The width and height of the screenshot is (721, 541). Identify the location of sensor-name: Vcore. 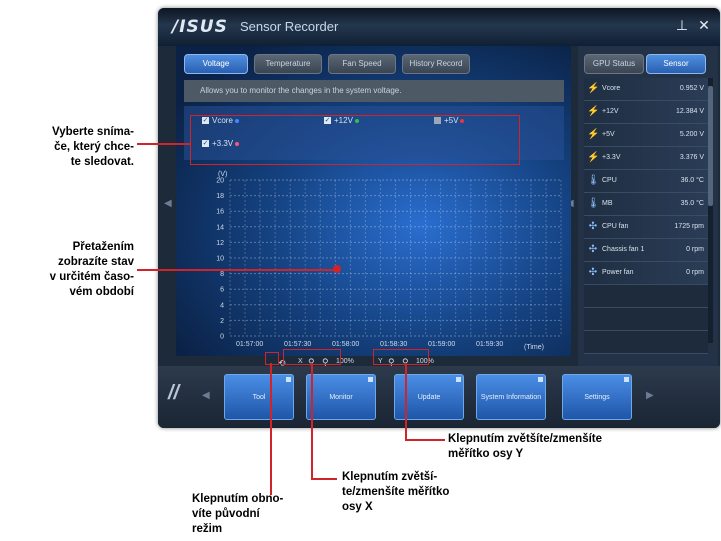
(611, 88).